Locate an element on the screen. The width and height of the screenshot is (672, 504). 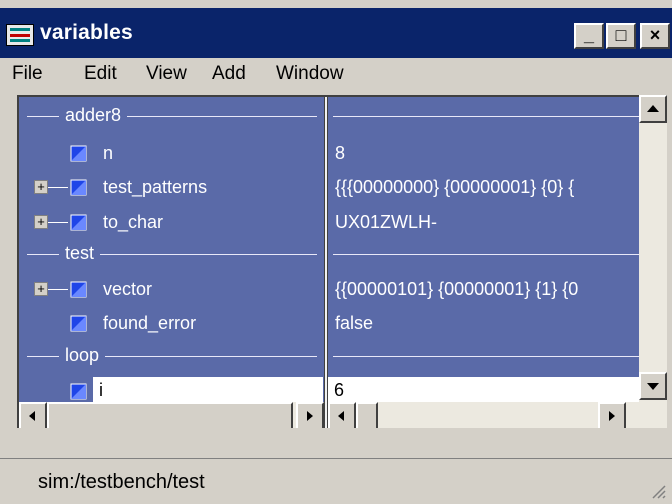
variable-name: n is located at coordinates (108, 153).